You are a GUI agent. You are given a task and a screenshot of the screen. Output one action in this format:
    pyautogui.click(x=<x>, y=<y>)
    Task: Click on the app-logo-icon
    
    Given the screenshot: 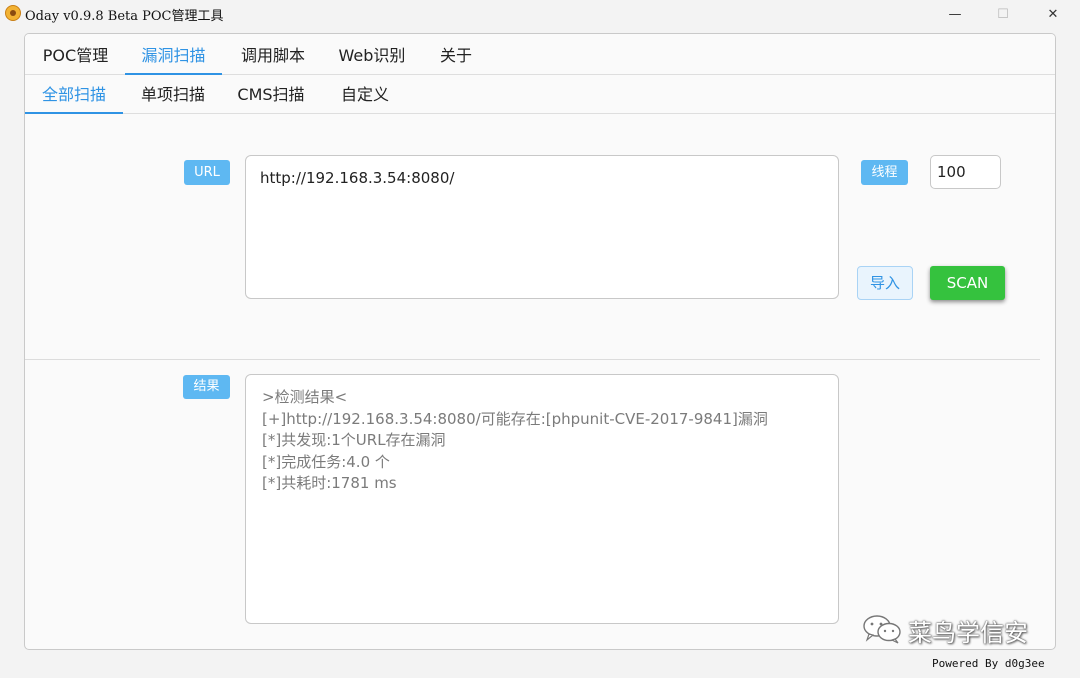 What is the action you would take?
    pyautogui.click(x=13, y=13)
    